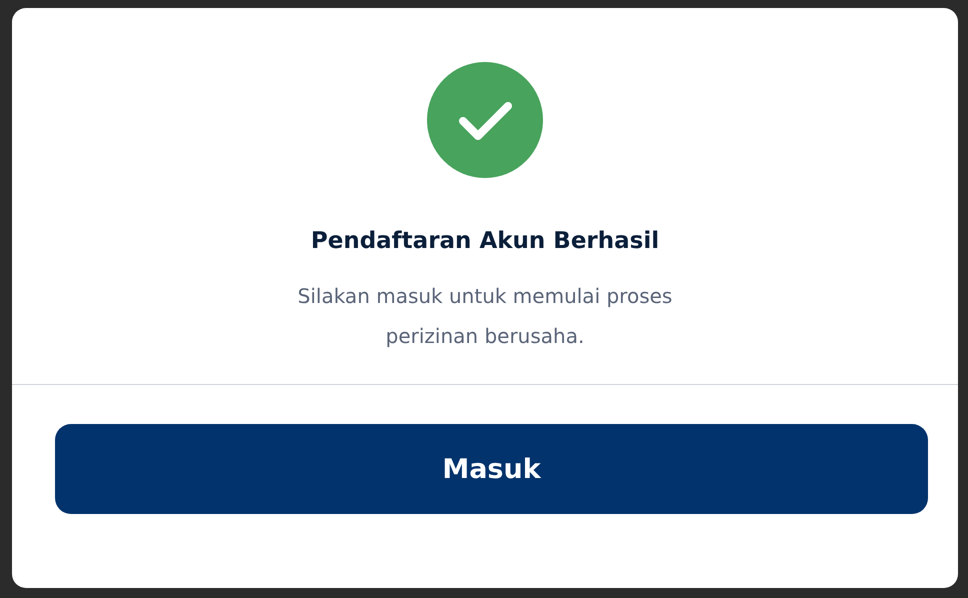 The width and height of the screenshot is (968, 598). Describe the element at coordinates (485, 241) in the screenshot. I see `dialog-title: Pendaftaran Akun Berhasil` at that location.